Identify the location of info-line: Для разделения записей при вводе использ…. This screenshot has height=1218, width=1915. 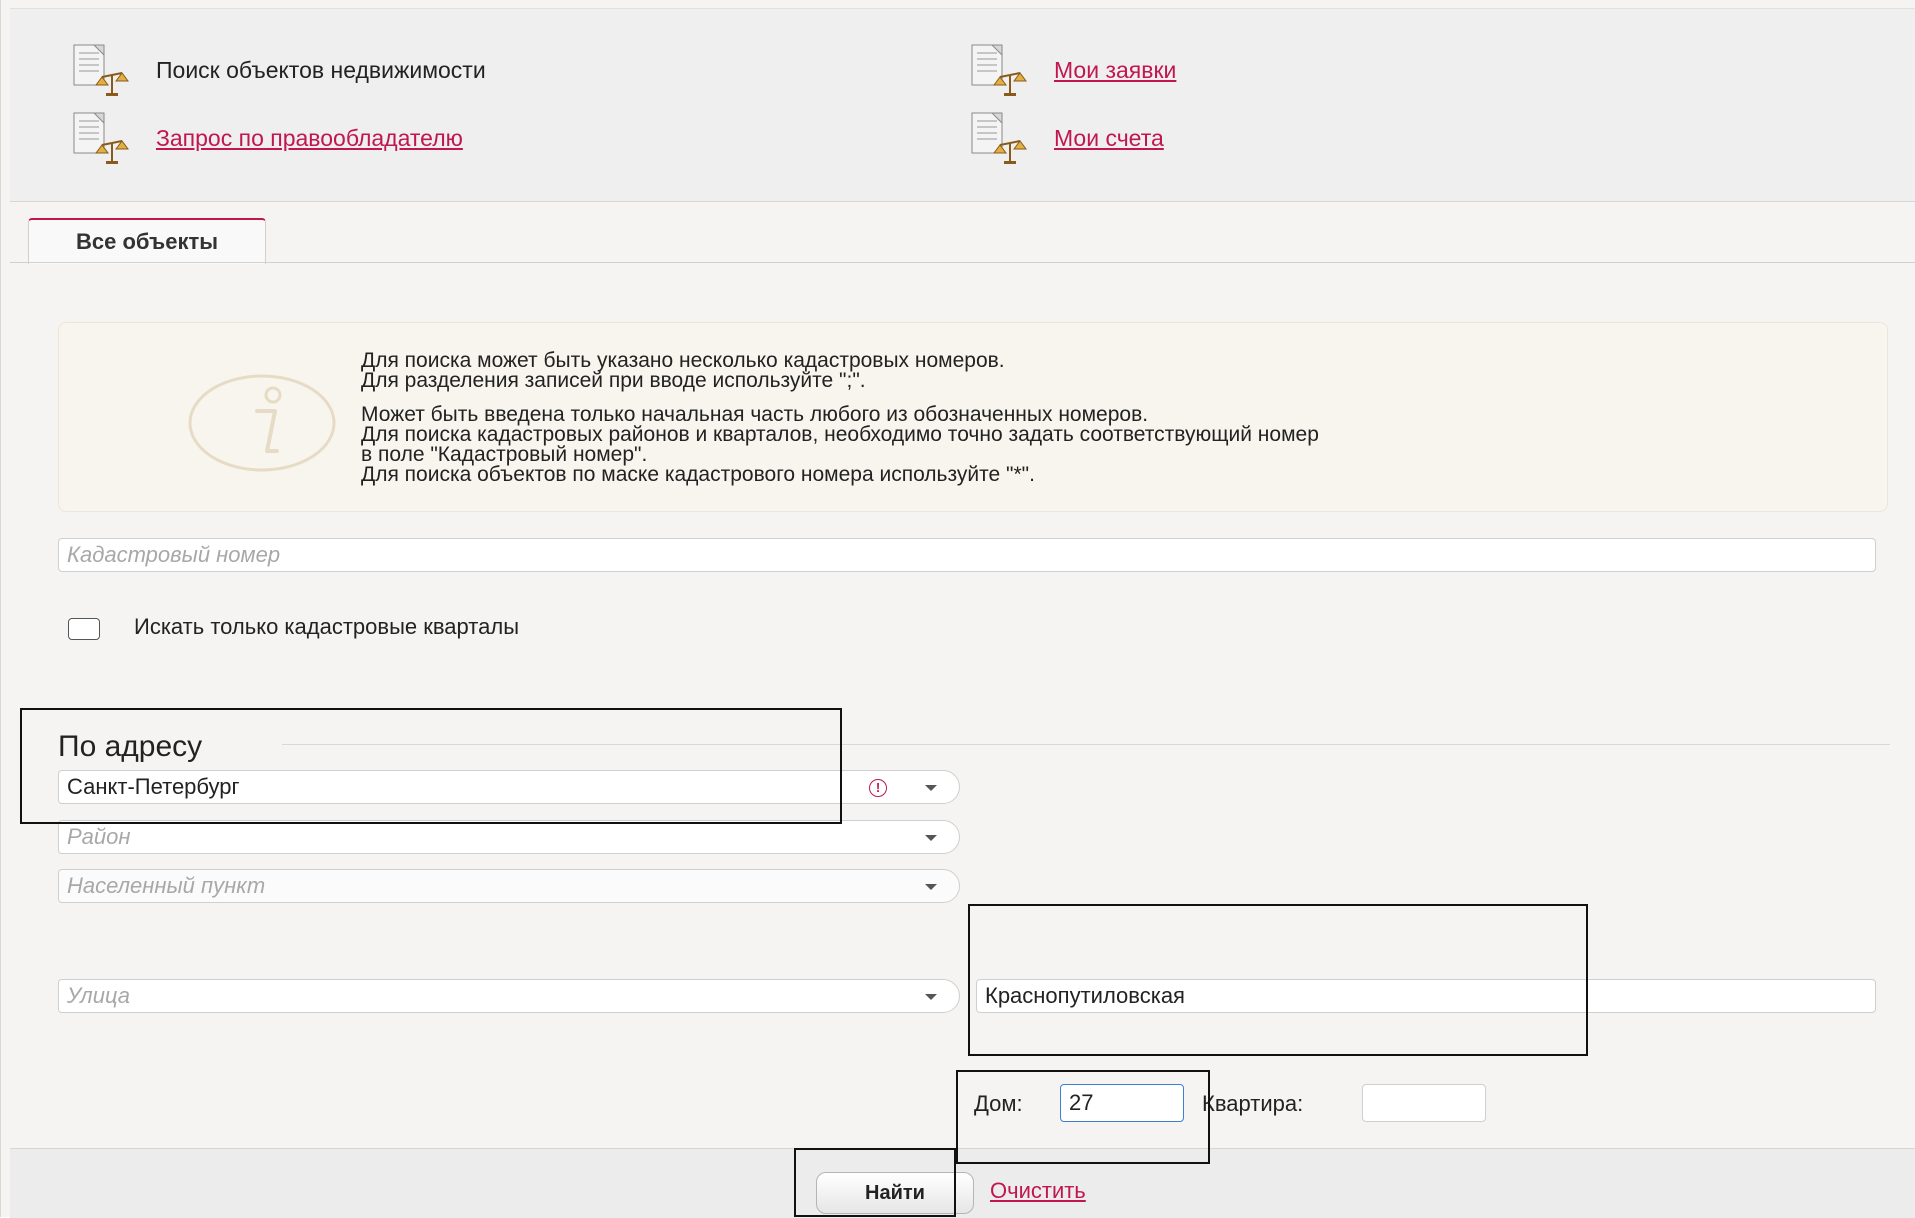
(613, 380).